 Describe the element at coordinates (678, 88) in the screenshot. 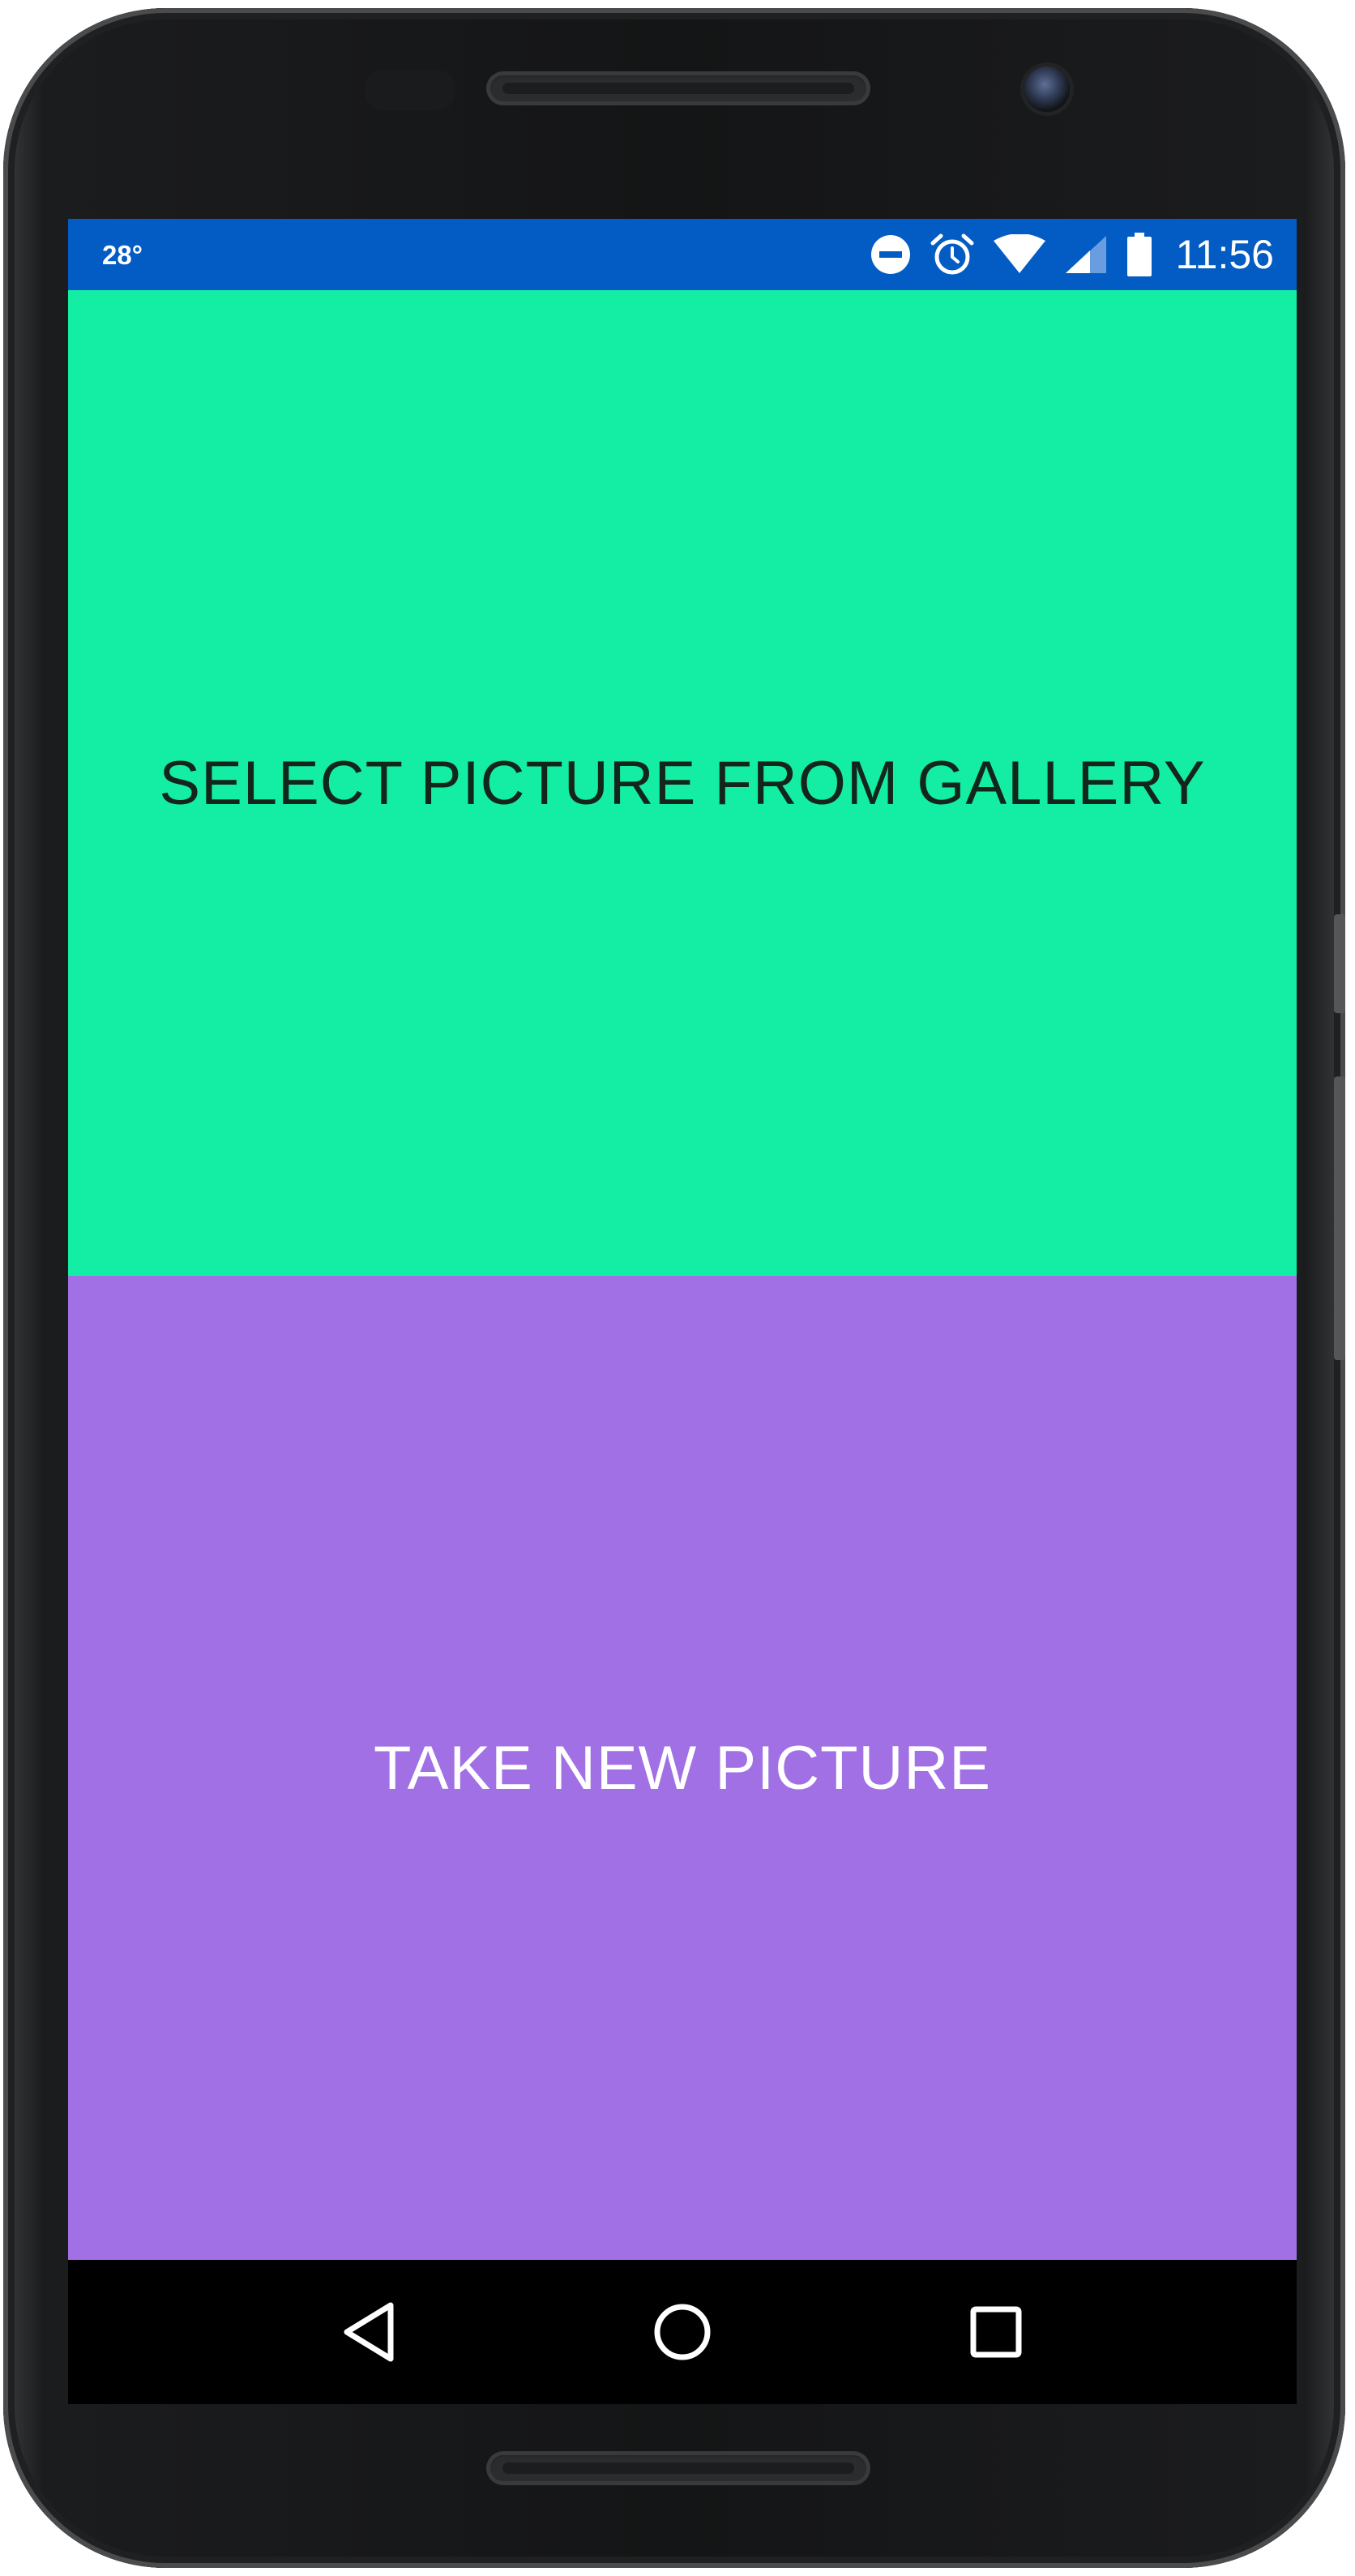

I see `top-speaker-grille` at that location.